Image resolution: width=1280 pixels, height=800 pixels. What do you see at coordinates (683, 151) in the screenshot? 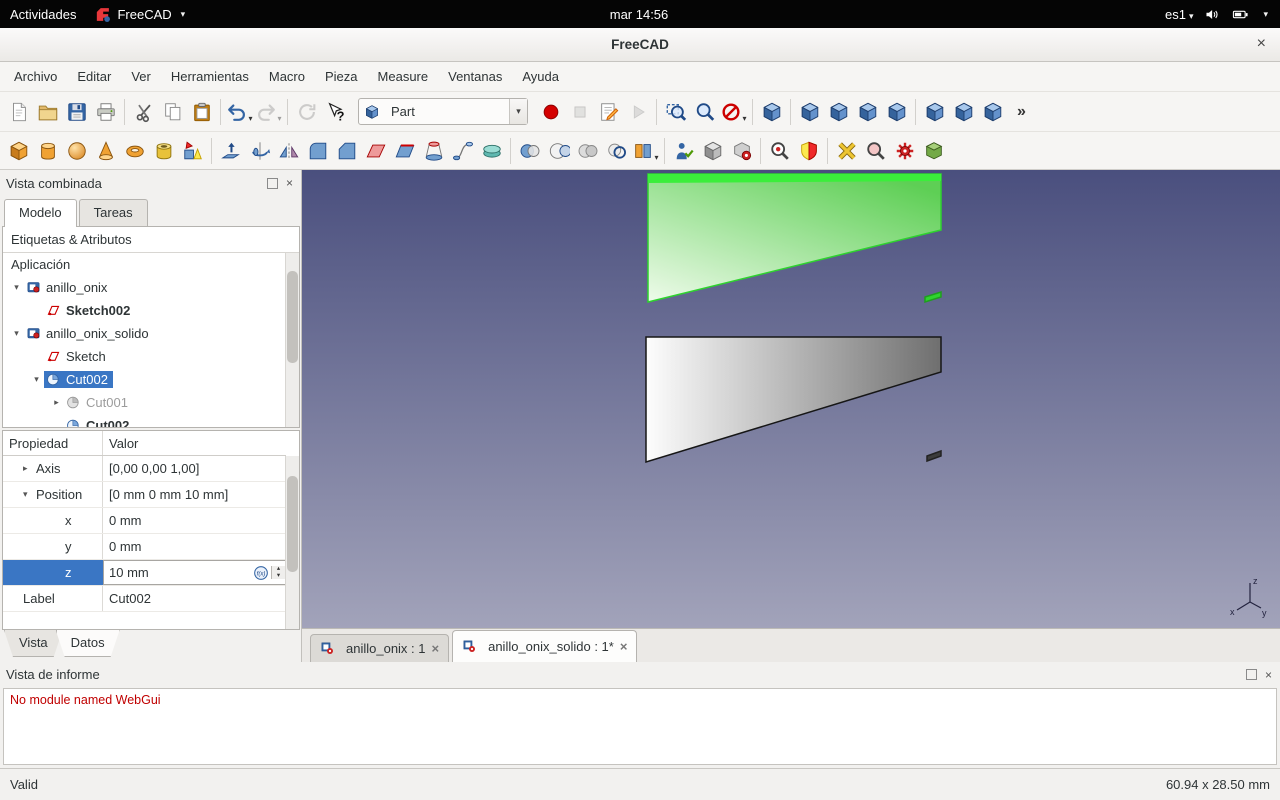
I see `check-geometry-button` at bounding box center [683, 151].